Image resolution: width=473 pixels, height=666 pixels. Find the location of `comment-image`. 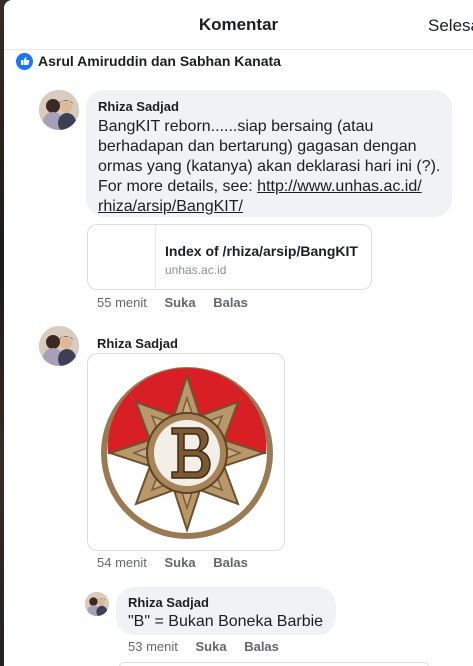

comment-image is located at coordinates (186, 452).